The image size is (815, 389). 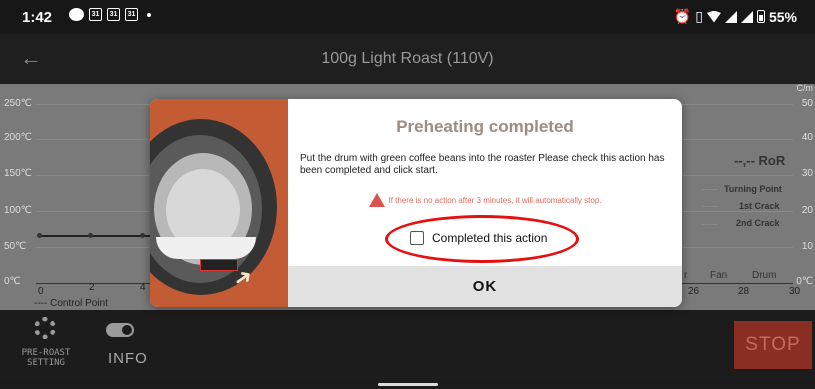 I want to click on battery-icon, so click(x=760, y=16).